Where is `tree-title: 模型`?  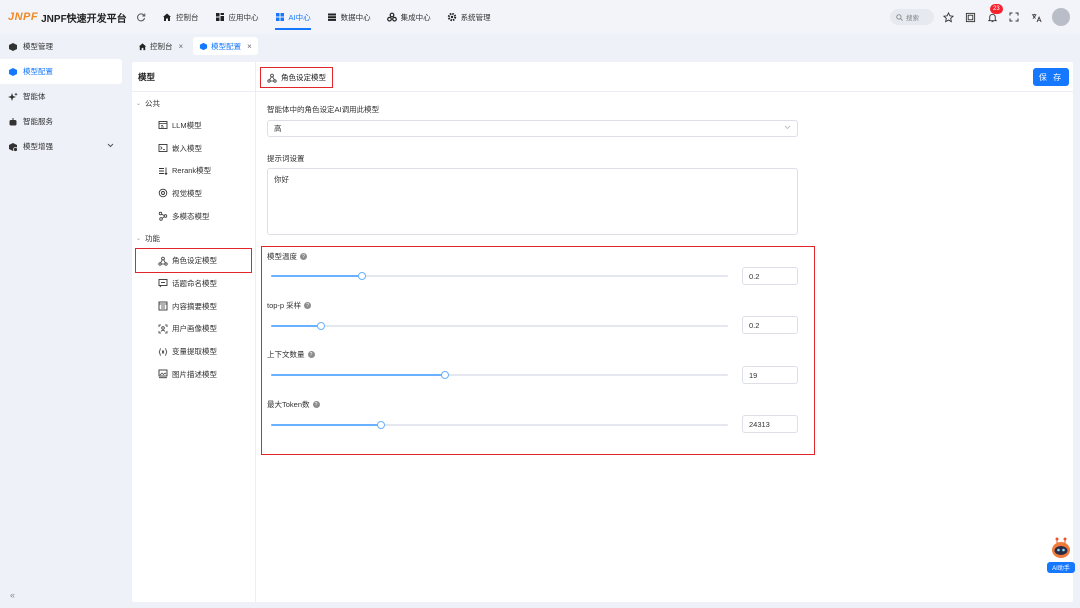 tree-title: 模型 is located at coordinates (193, 77).